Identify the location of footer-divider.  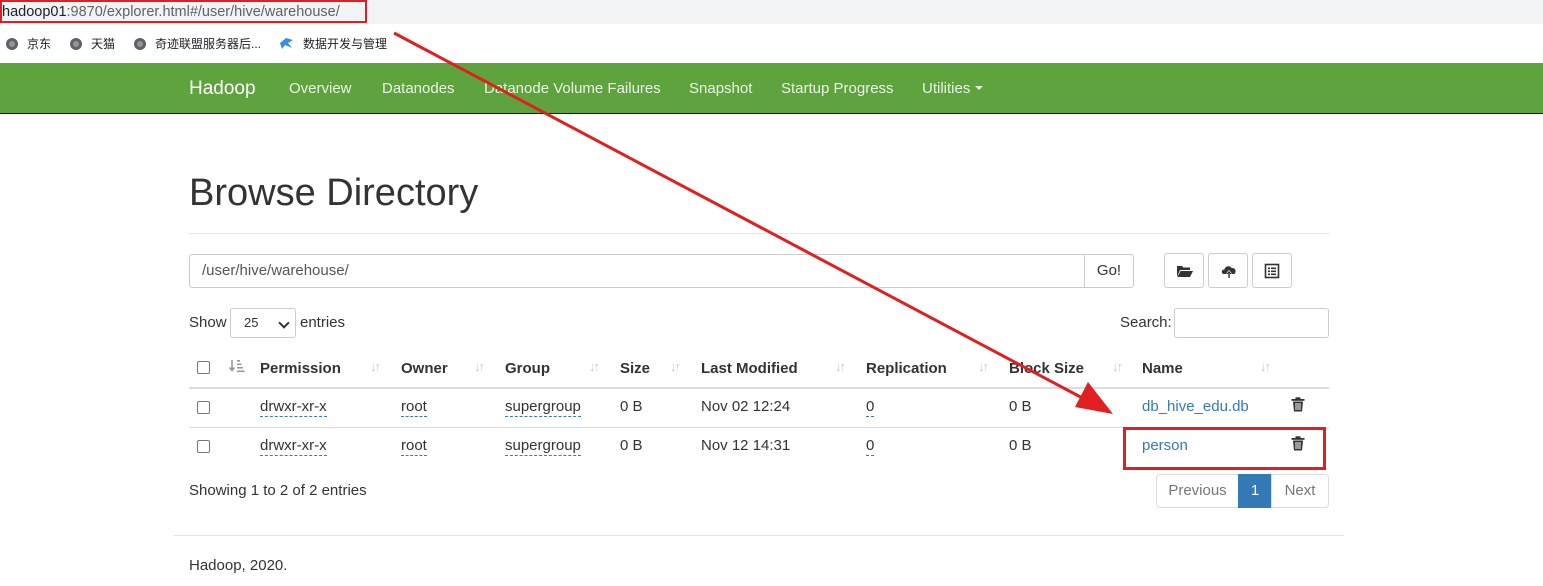
(759, 535).